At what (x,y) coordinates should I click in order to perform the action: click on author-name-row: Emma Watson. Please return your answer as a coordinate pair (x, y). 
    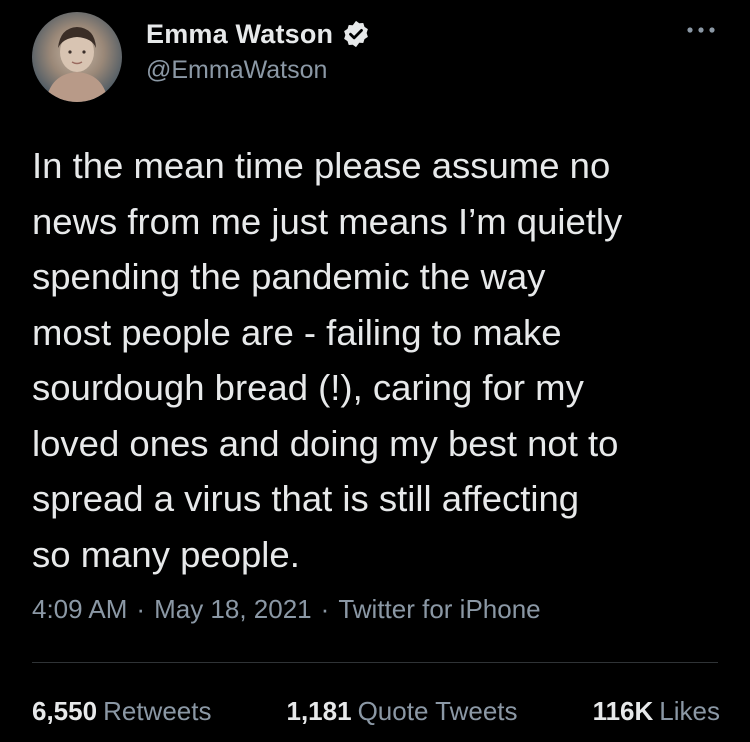
    Looking at the image, I should click on (258, 34).